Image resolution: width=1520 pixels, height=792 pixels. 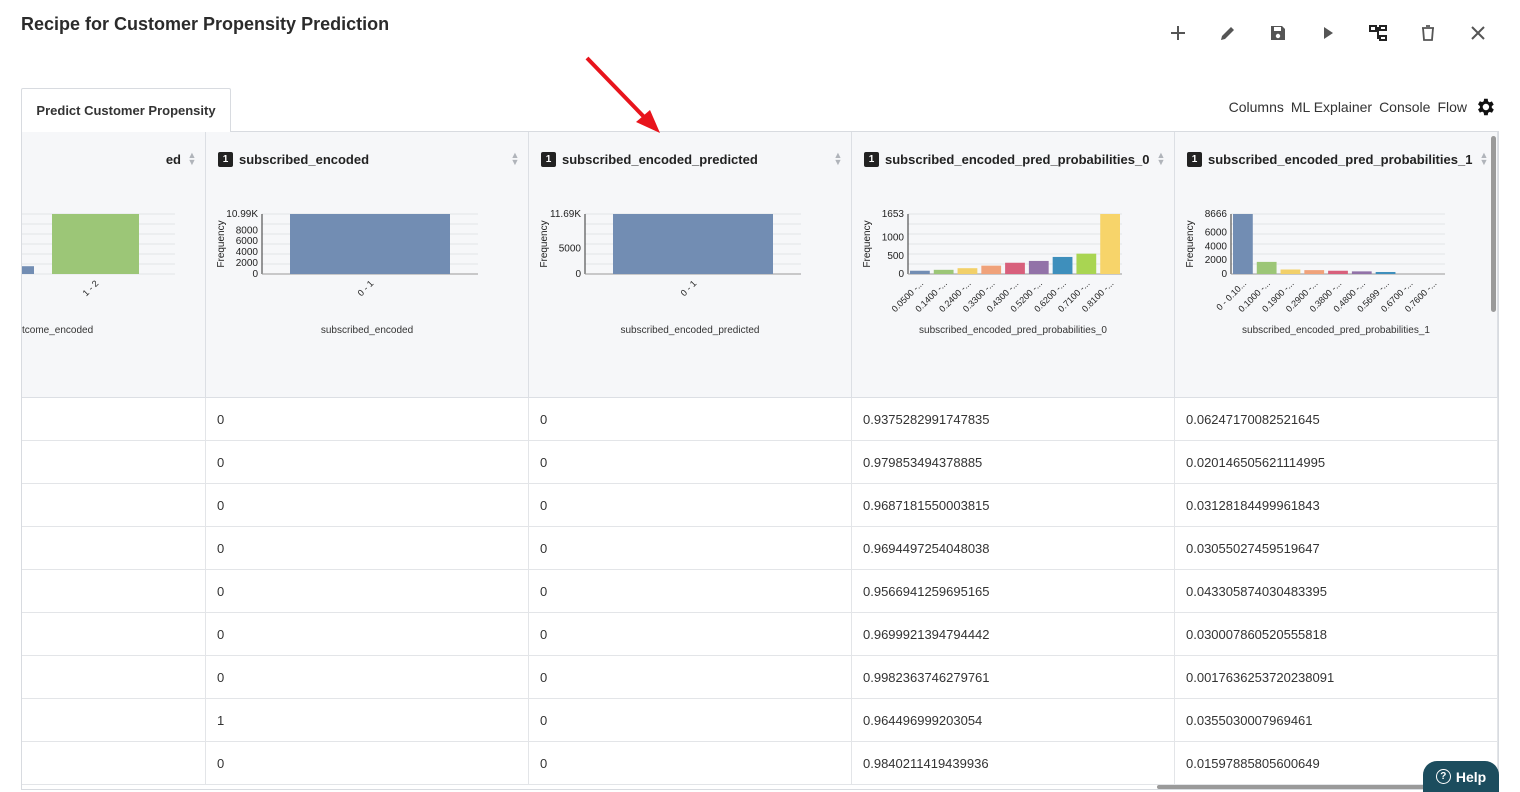 I want to click on table-cell: 0.9694497254048038, so click(x=1013, y=548).